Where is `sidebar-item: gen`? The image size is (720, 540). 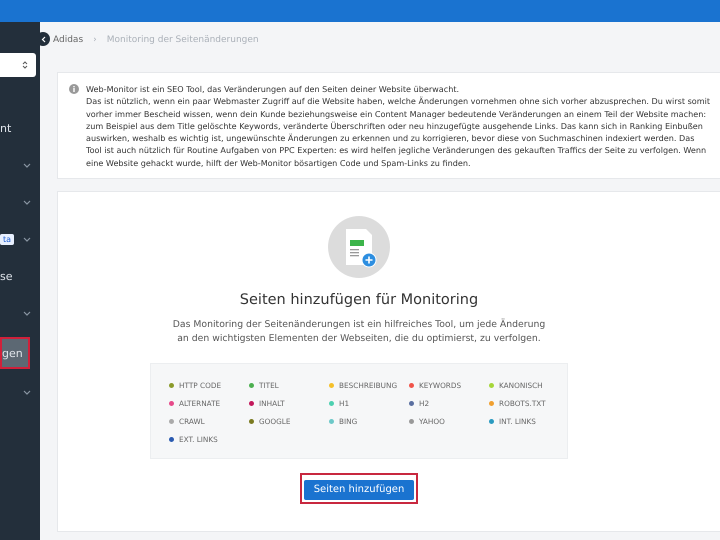 sidebar-item: gen is located at coordinates (15, 353).